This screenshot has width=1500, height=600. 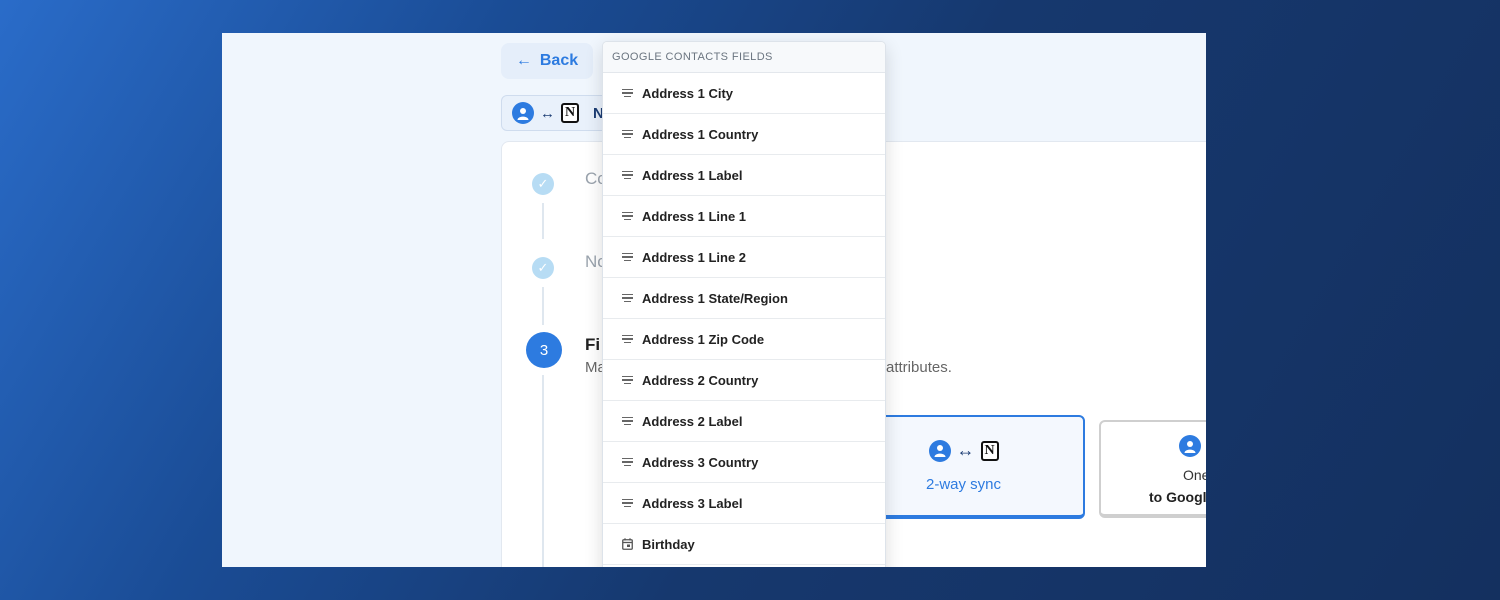 What do you see at coordinates (700, 380) in the screenshot?
I see `dropdown-item-label: Address 2 Country` at bounding box center [700, 380].